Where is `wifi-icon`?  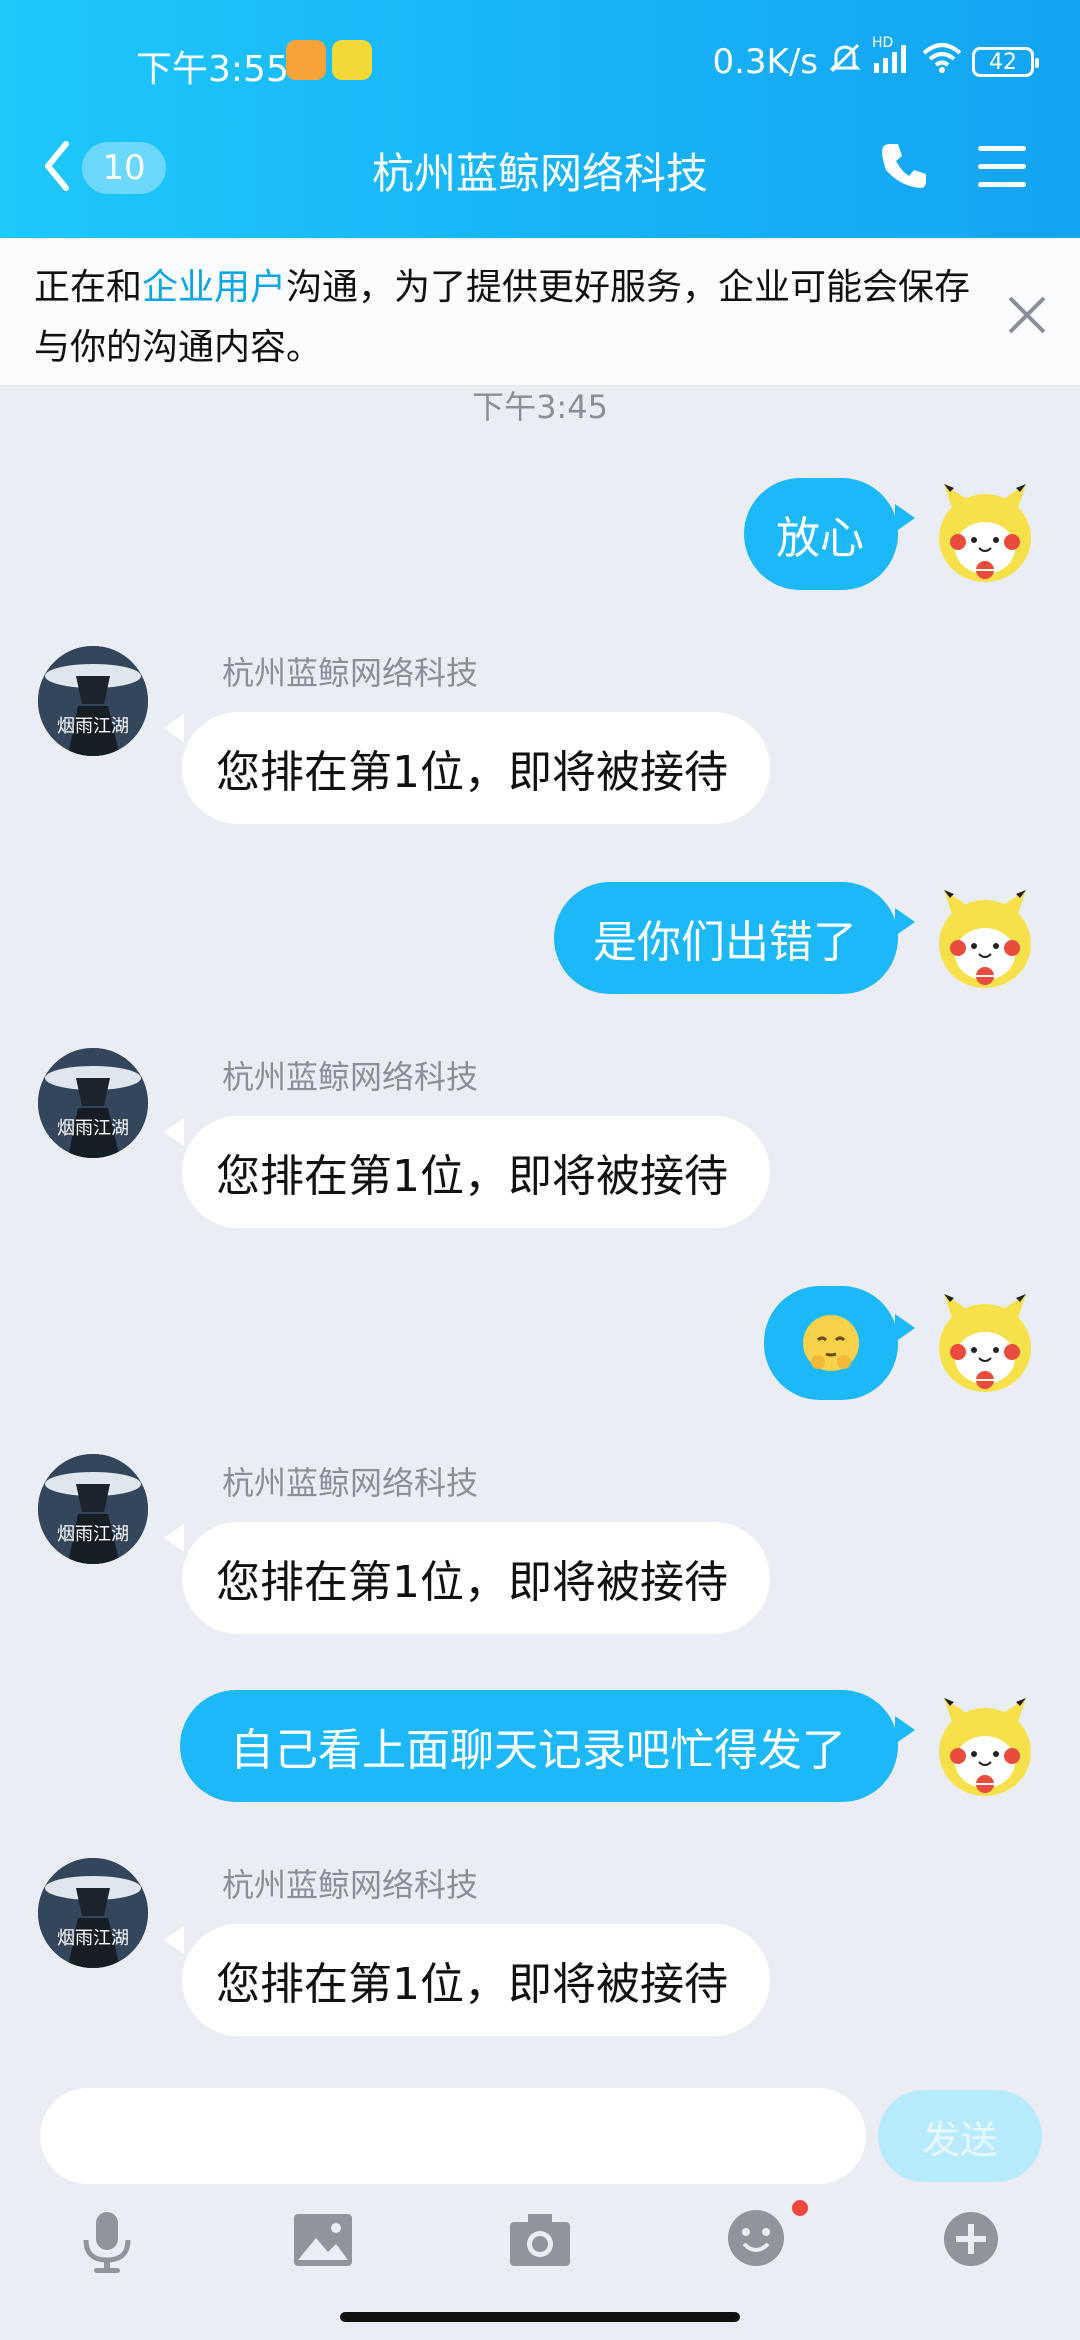
wifi-icon is located at coordinates (942, 62).